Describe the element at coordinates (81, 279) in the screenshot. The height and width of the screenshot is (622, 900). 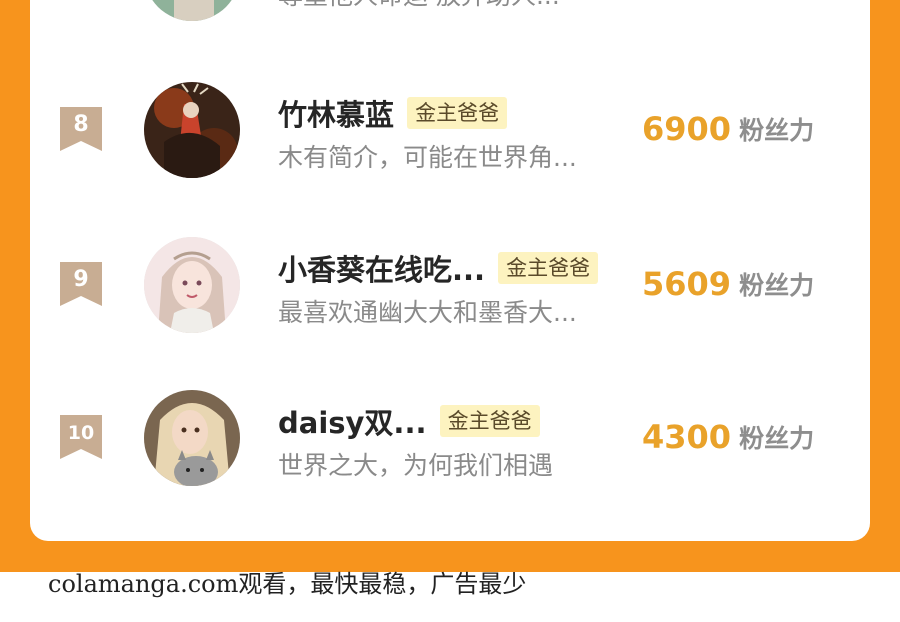
I see `rank-number: 9` at that location.